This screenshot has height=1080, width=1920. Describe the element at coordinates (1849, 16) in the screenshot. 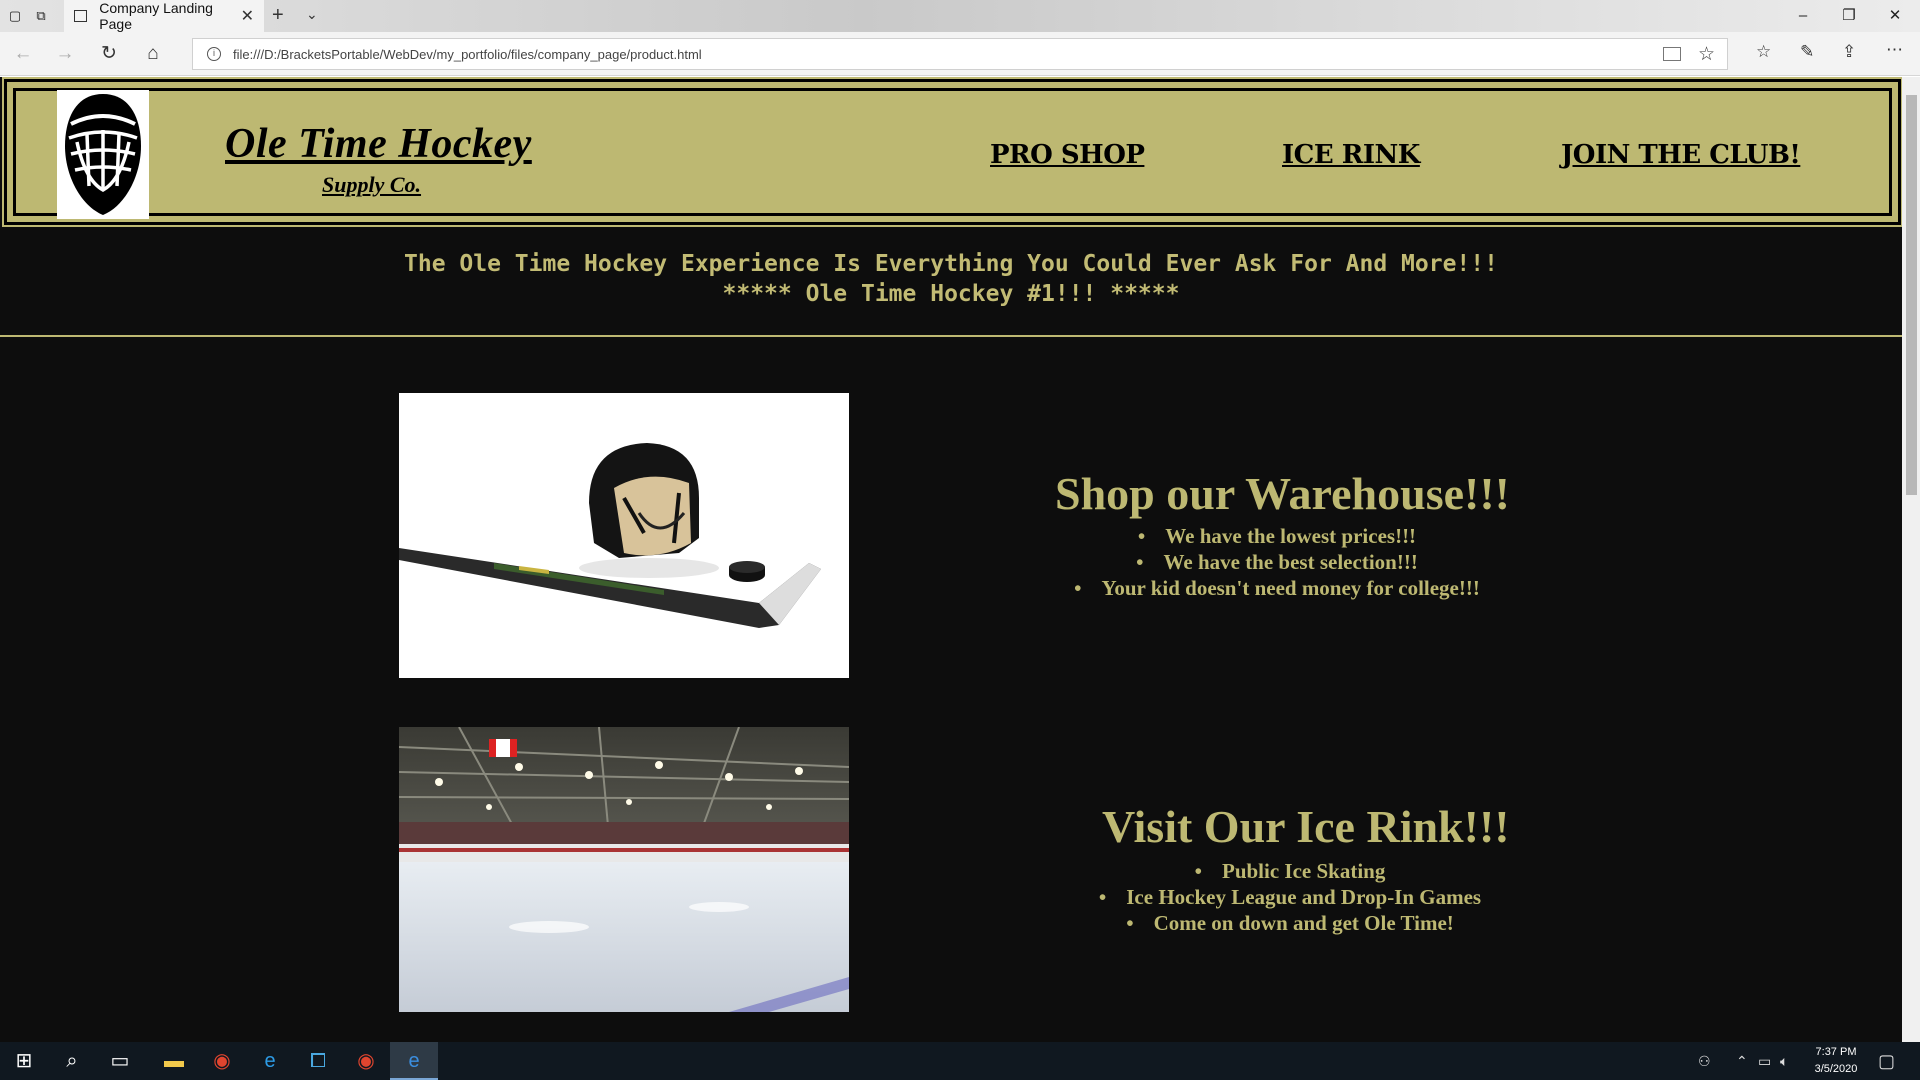

I see `restore-icon: ❐` at that location.